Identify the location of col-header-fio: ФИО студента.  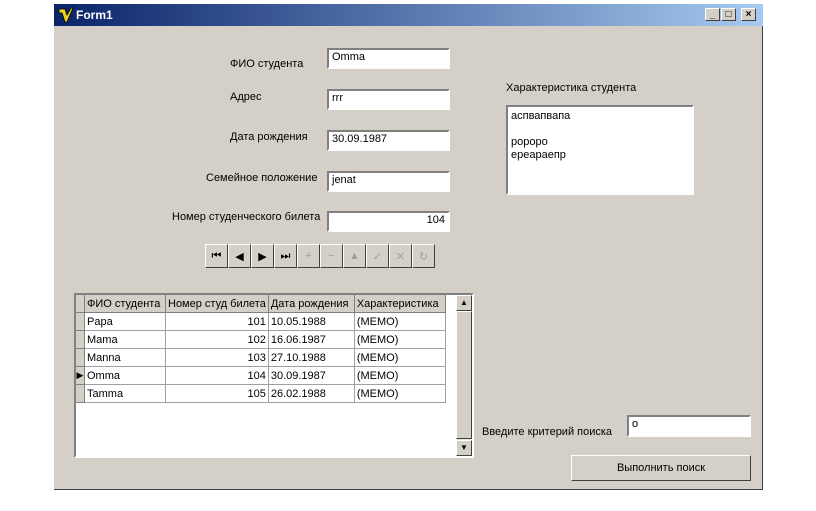
(125, 304).